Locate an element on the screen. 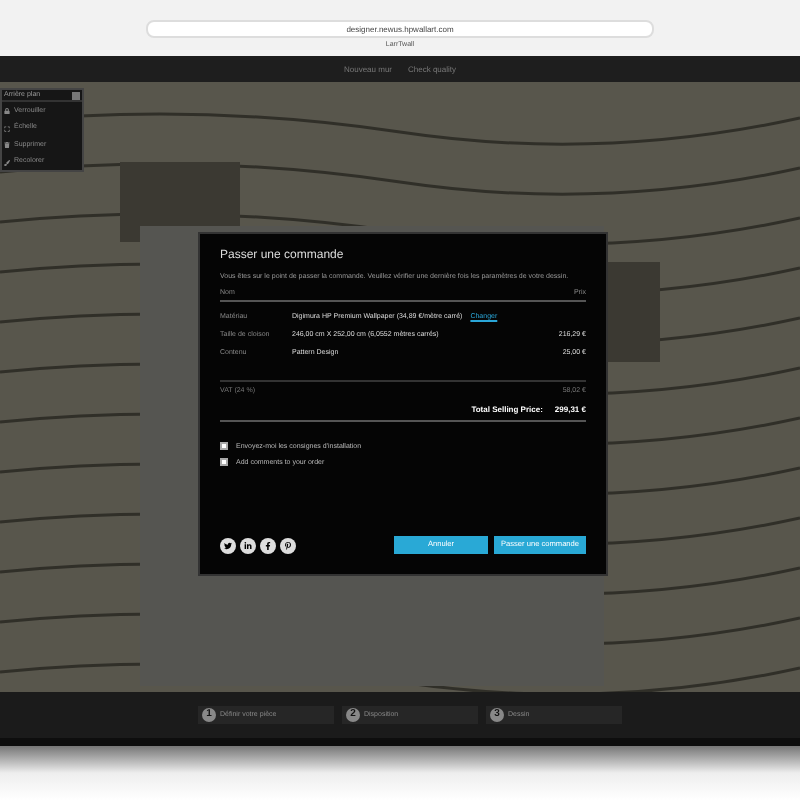  twitter-icon is located at coordinates (228, 545).